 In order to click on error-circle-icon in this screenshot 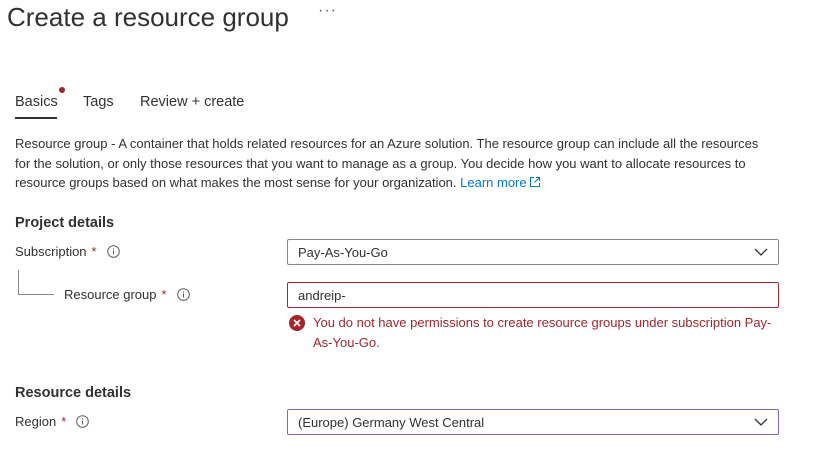, I will do `click(297, 323)`.